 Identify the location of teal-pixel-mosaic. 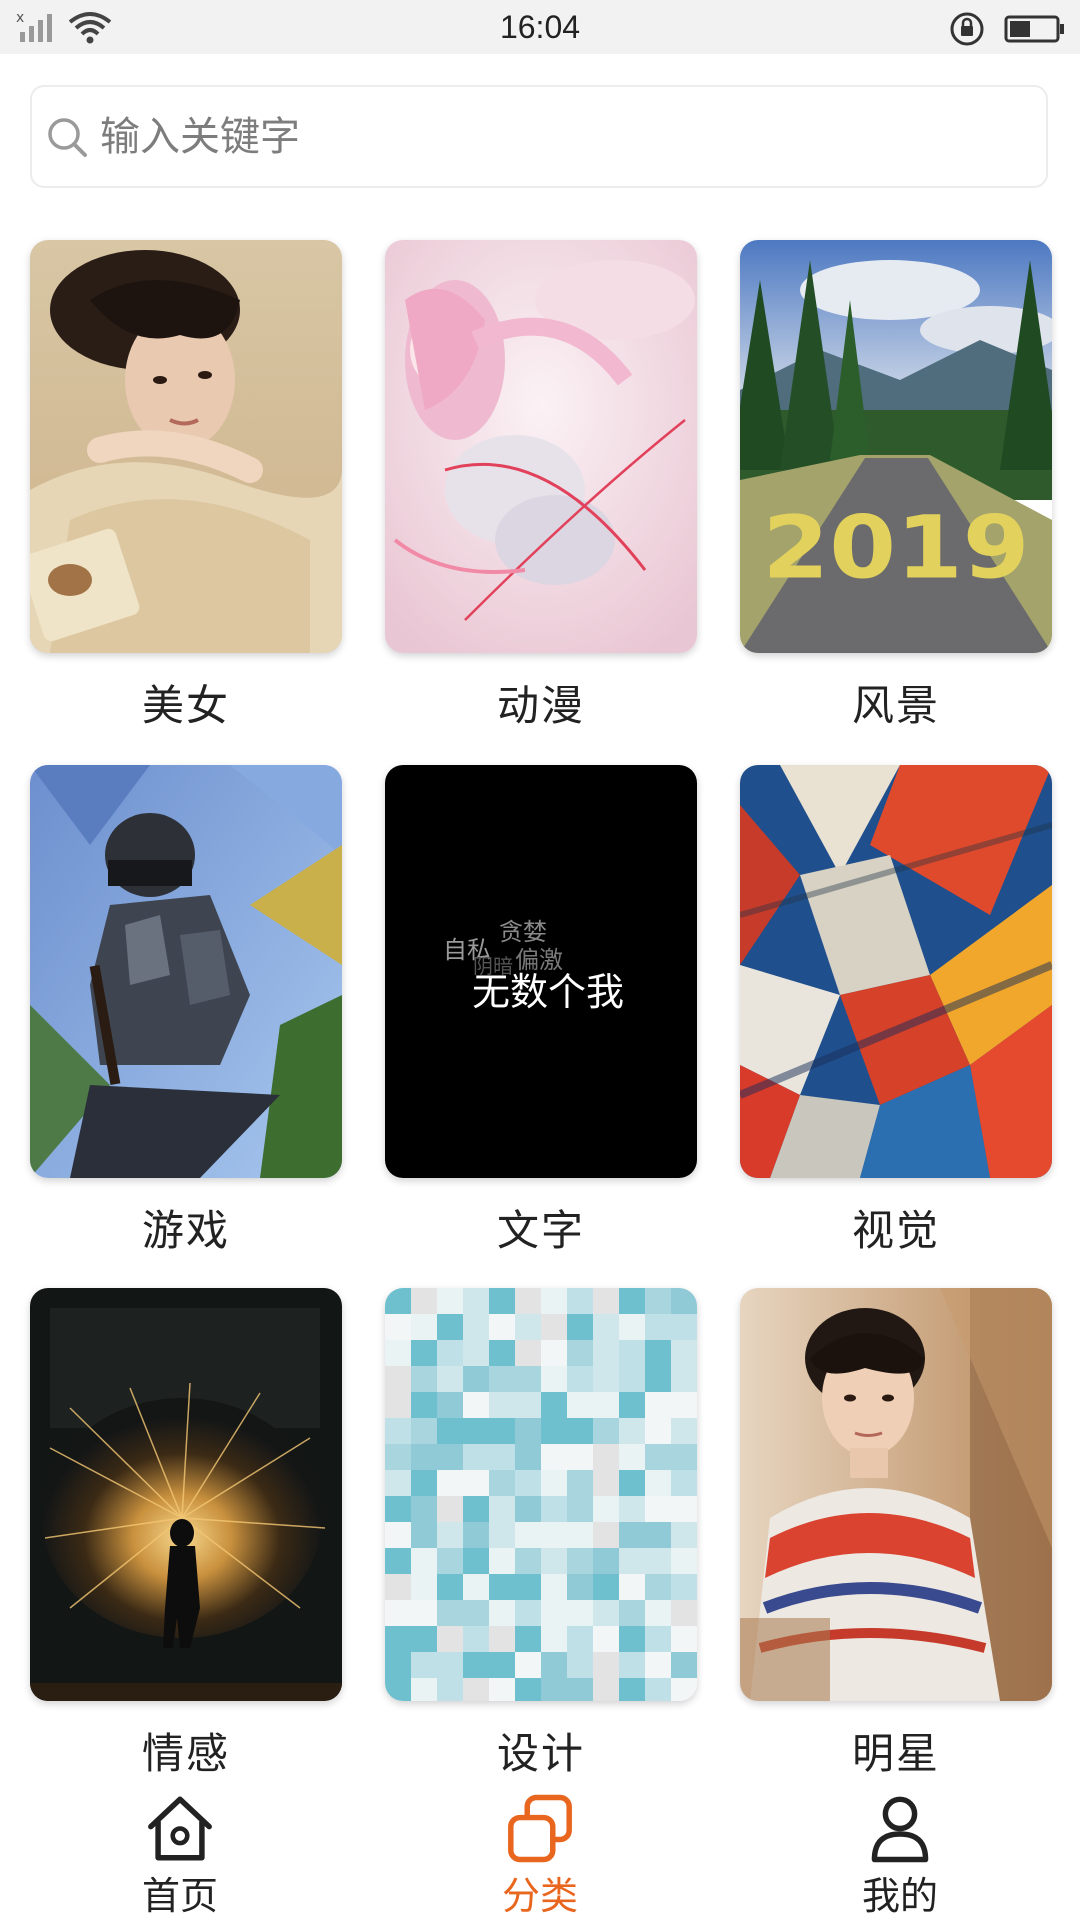
(541, 1494).